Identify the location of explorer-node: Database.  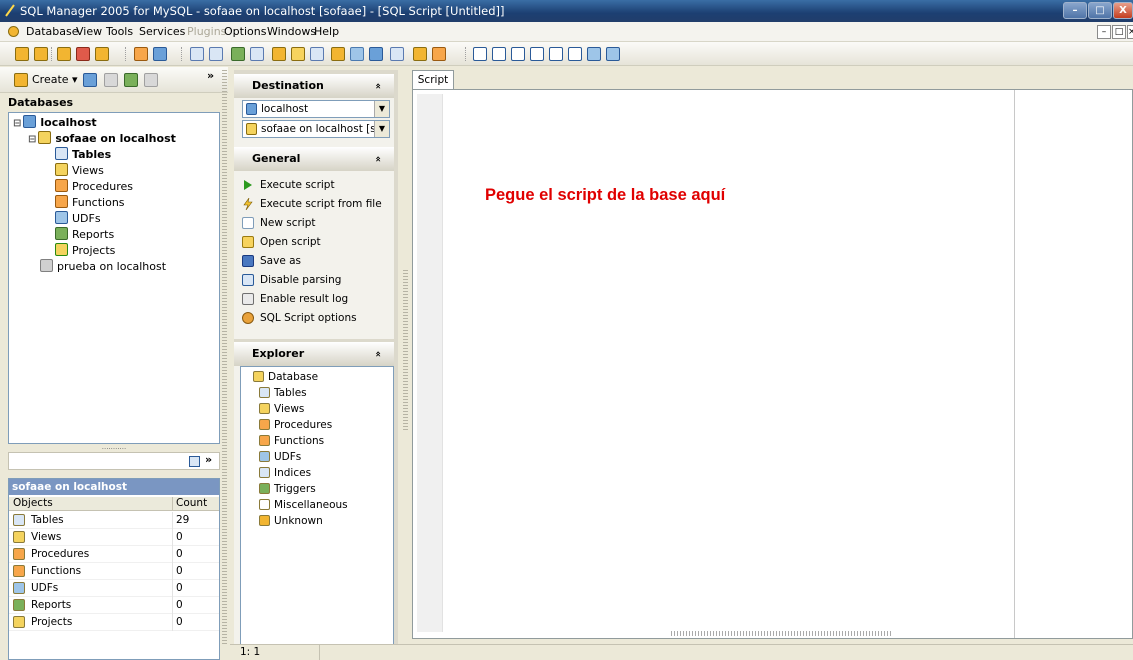
(285, 377).